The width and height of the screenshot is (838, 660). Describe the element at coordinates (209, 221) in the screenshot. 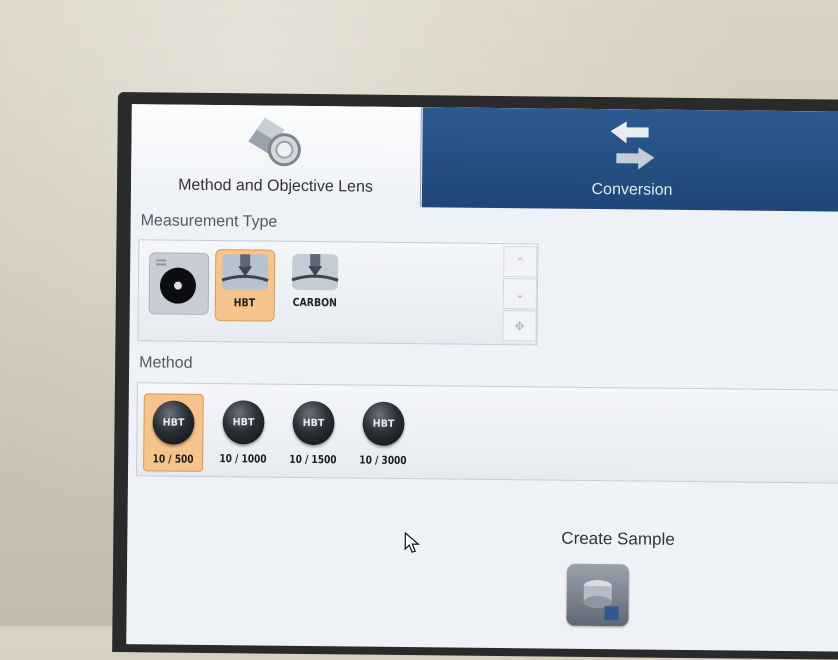

I see `measurement-type-label: Measurement Type` at that location.